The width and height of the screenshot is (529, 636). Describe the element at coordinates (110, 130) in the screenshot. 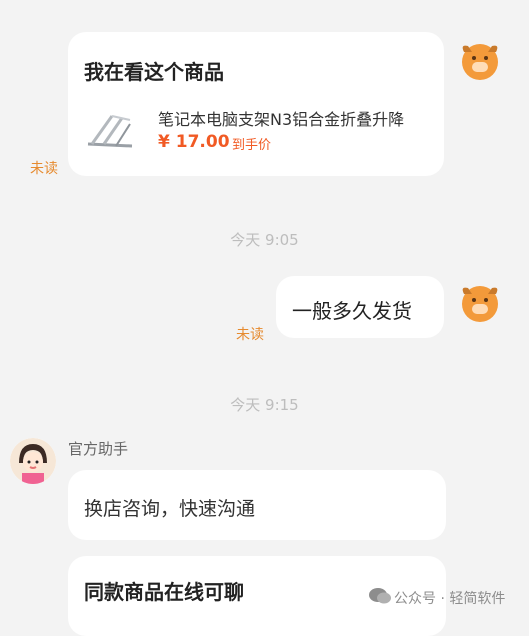

I see `laptop-stand-icon` at that location.